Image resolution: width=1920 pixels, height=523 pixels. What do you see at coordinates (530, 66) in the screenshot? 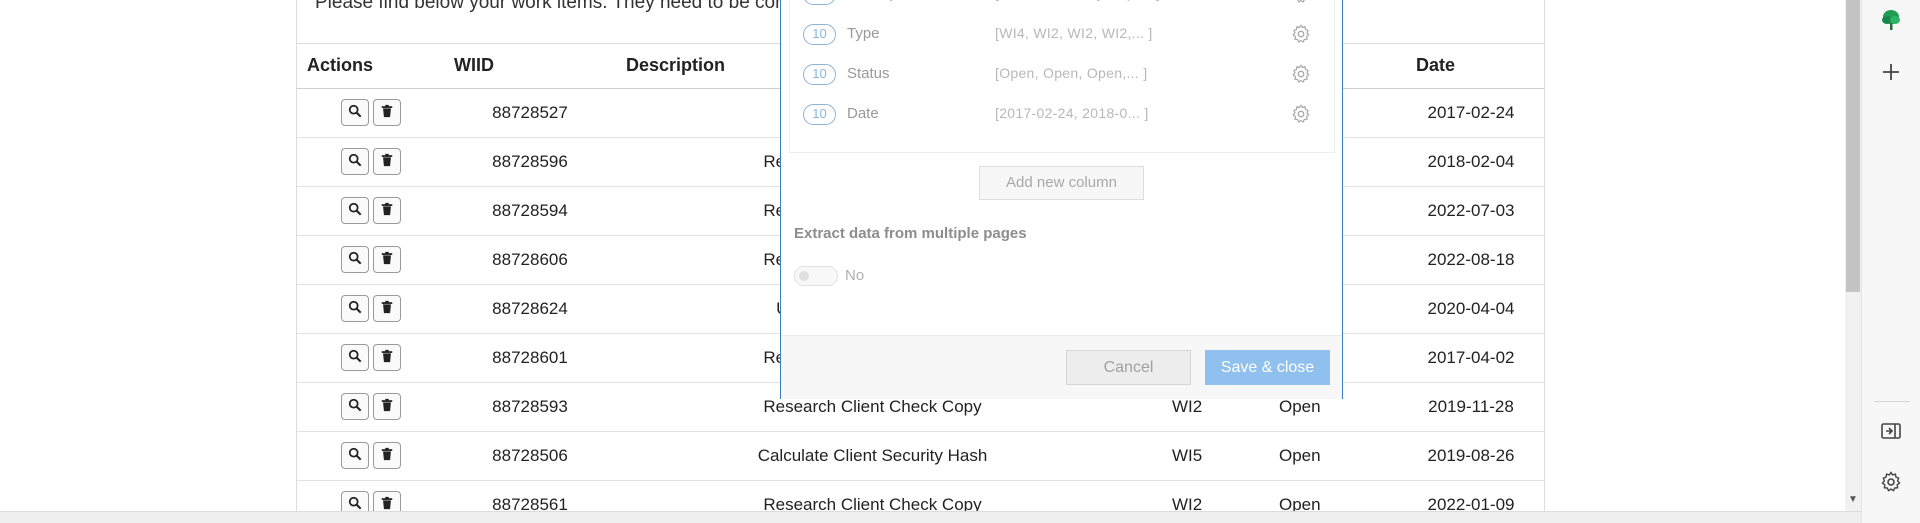
I see `column-header-wiid: WIID` at bounding box center [530, 66].